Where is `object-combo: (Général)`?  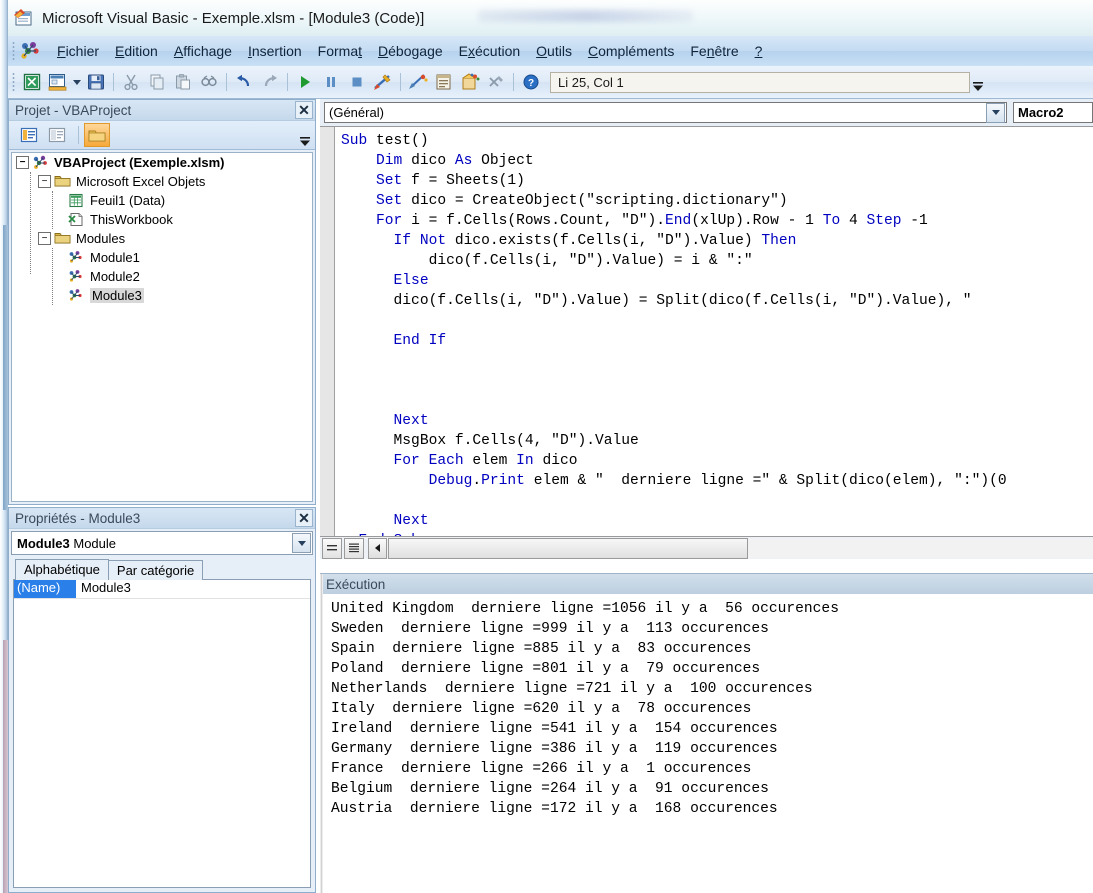
object-combo: (Général) is located at coordinates (665, 112).